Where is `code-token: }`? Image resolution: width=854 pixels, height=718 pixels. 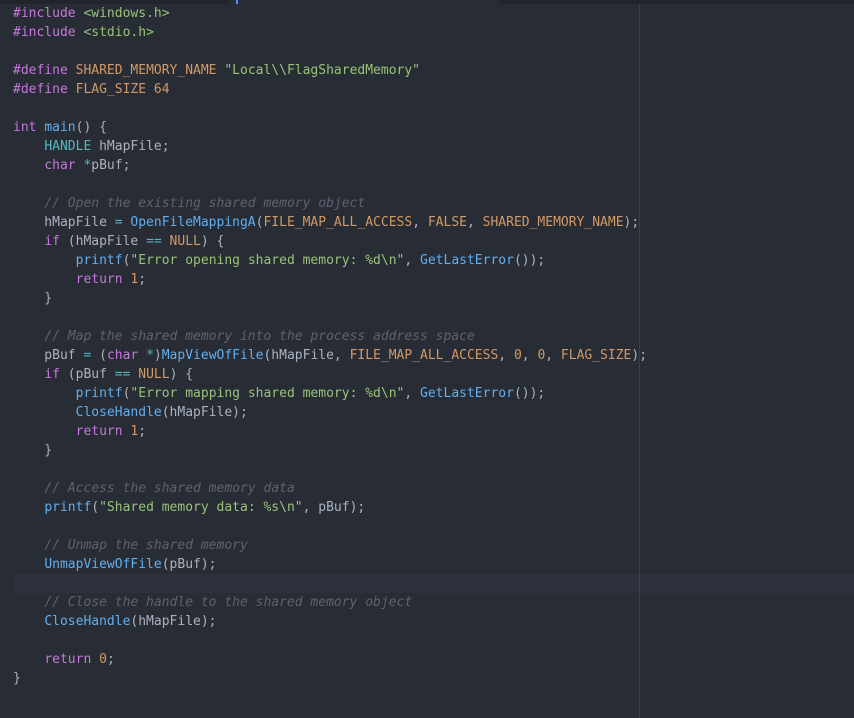
code-token: } is located at coordinates (33, 298).